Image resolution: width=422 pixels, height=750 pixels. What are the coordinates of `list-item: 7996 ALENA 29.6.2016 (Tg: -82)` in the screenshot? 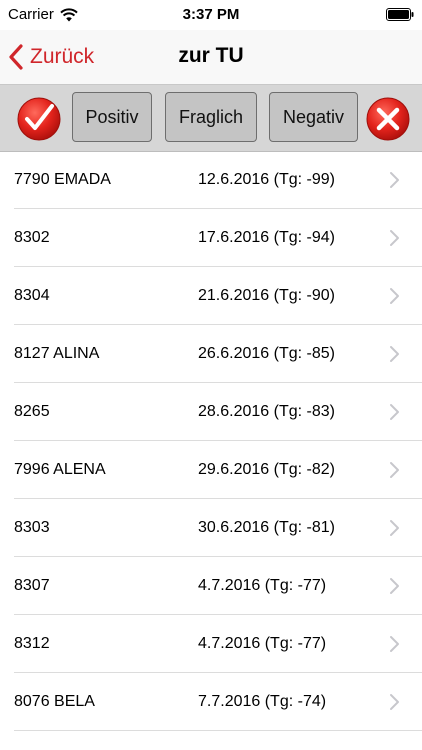 It's located at (211, 470).